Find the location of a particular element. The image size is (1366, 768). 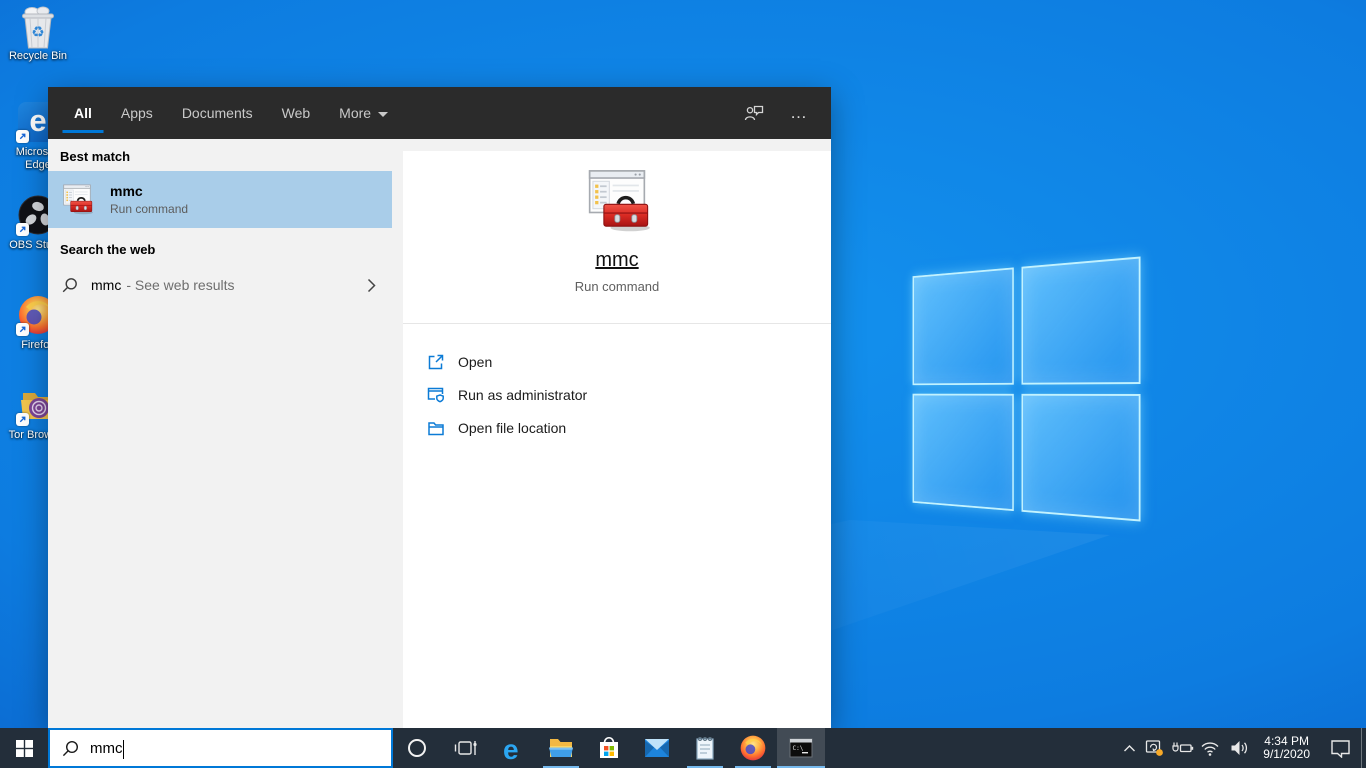

task-view-button is located at coordinates (465, 748).